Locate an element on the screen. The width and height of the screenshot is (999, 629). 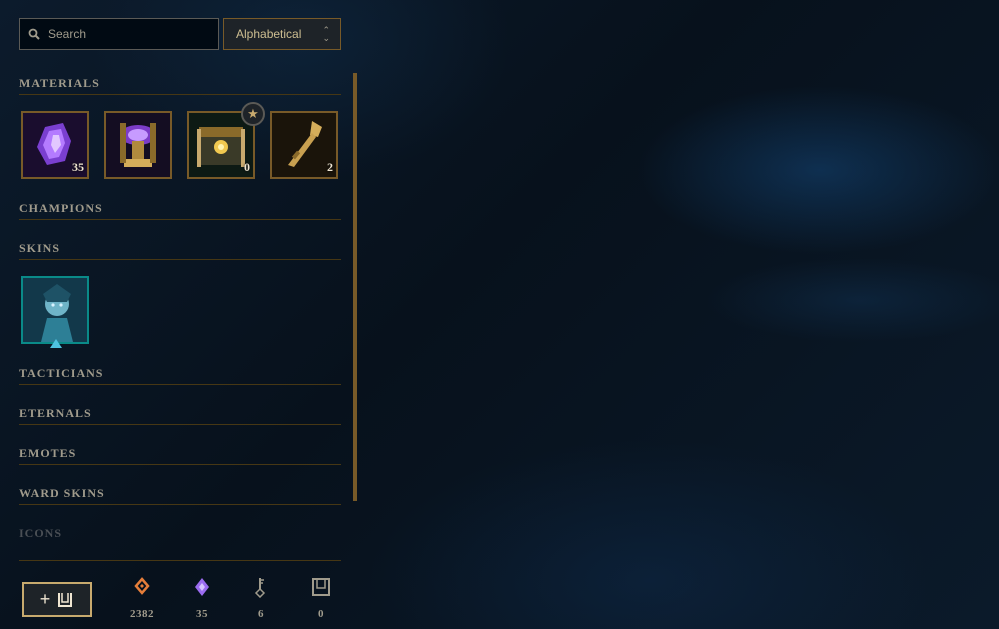
material-count: 2 is located at coordinates (330, 167).